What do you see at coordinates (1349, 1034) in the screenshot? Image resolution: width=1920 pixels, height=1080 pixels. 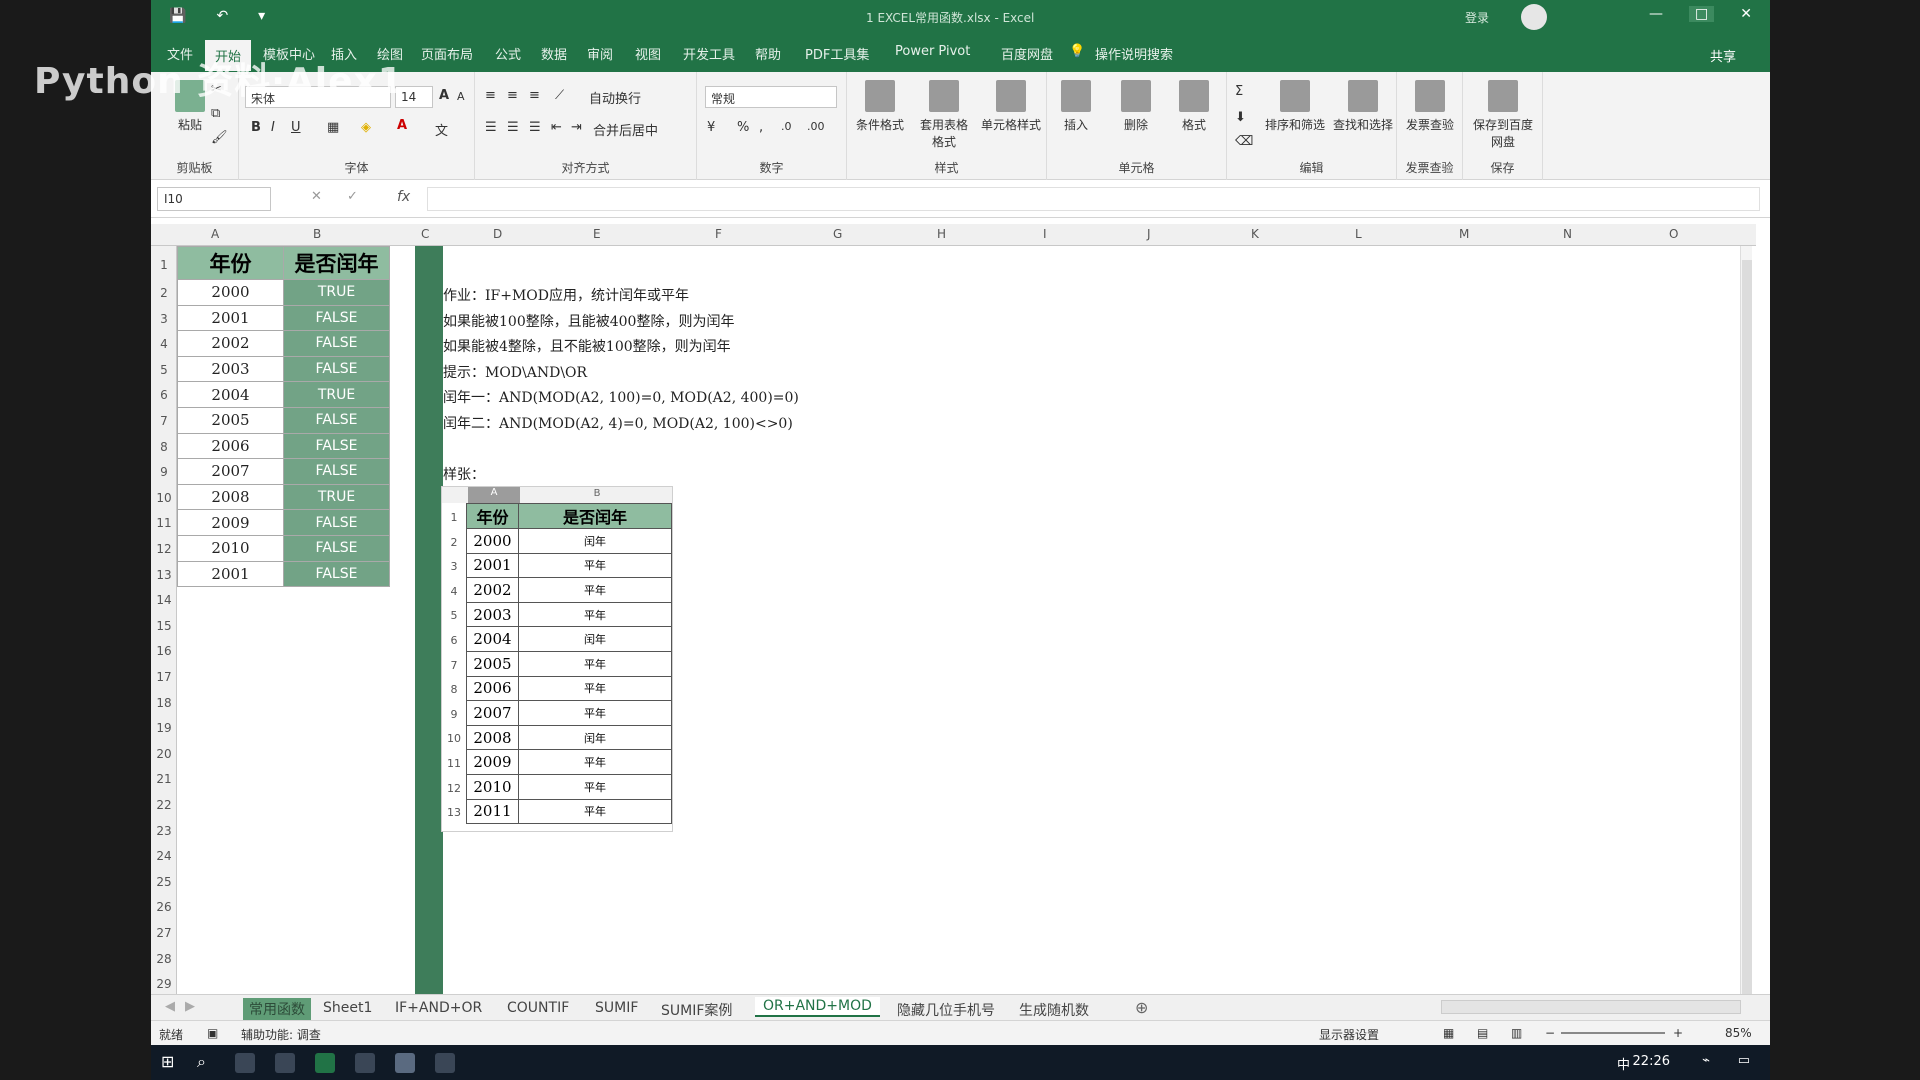 I see `display-settings: 显示器设置` at bounding box center [1349, 1034].